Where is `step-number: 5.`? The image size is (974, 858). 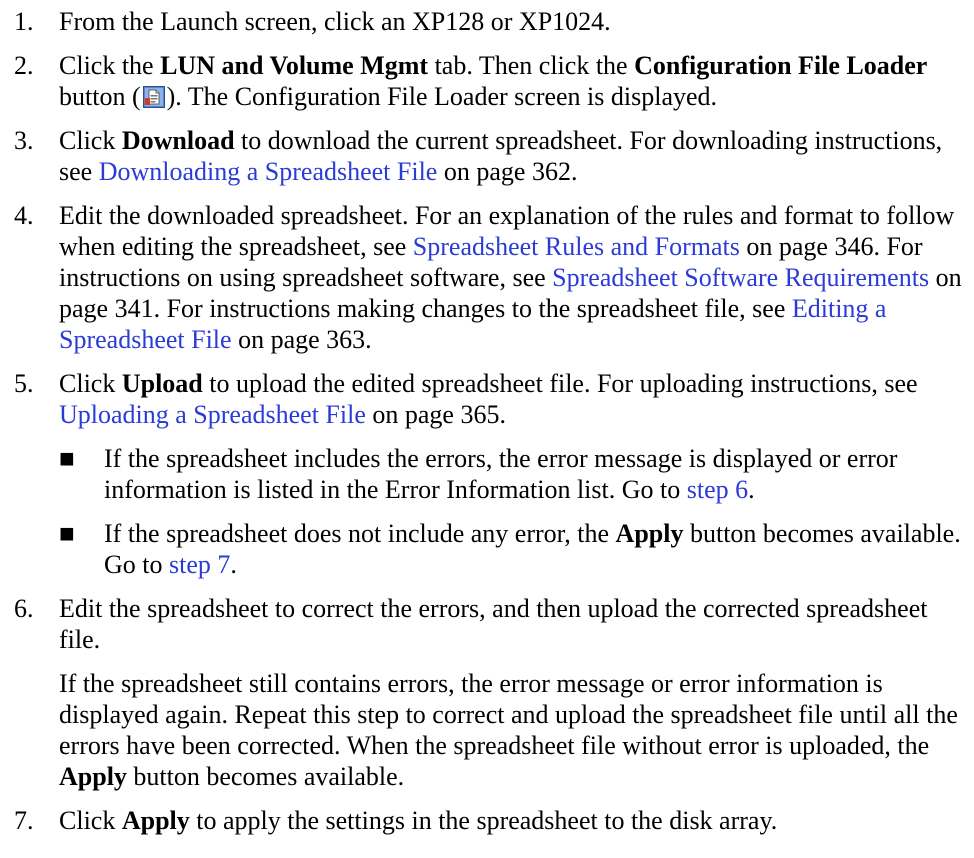
step-number: 5. is located at coordinates (24, 383).